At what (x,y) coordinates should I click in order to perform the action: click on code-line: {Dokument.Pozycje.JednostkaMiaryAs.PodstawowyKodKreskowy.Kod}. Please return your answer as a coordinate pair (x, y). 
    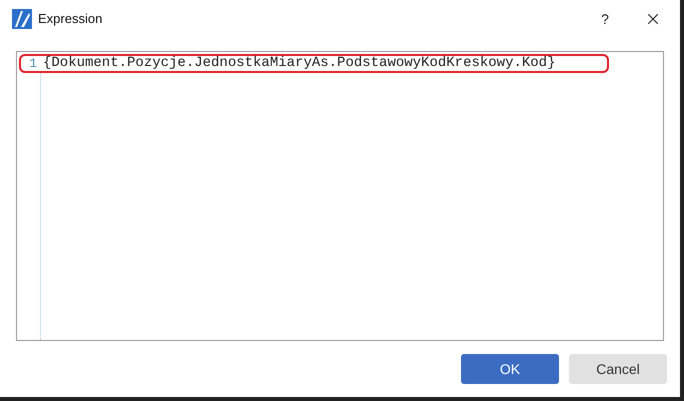
    Looking at the image, I should click on (299, 63).